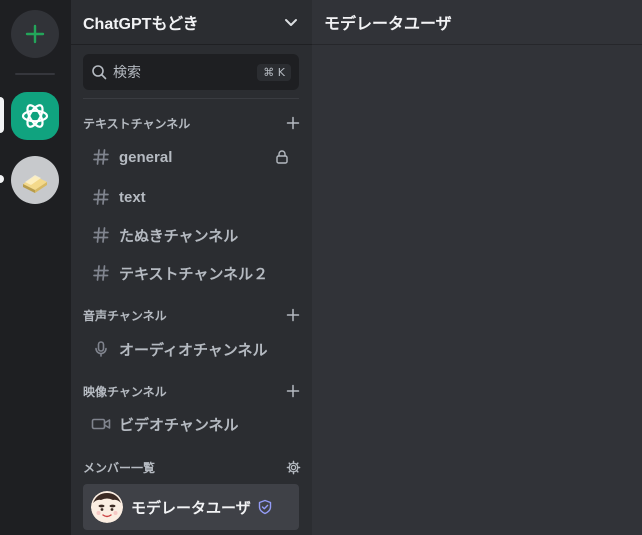 This screenshot has width=642, height=535. Describe the element at coordinates (125, 391) in the screenshot. I see `category-label: 映像チャンネル` at that location.